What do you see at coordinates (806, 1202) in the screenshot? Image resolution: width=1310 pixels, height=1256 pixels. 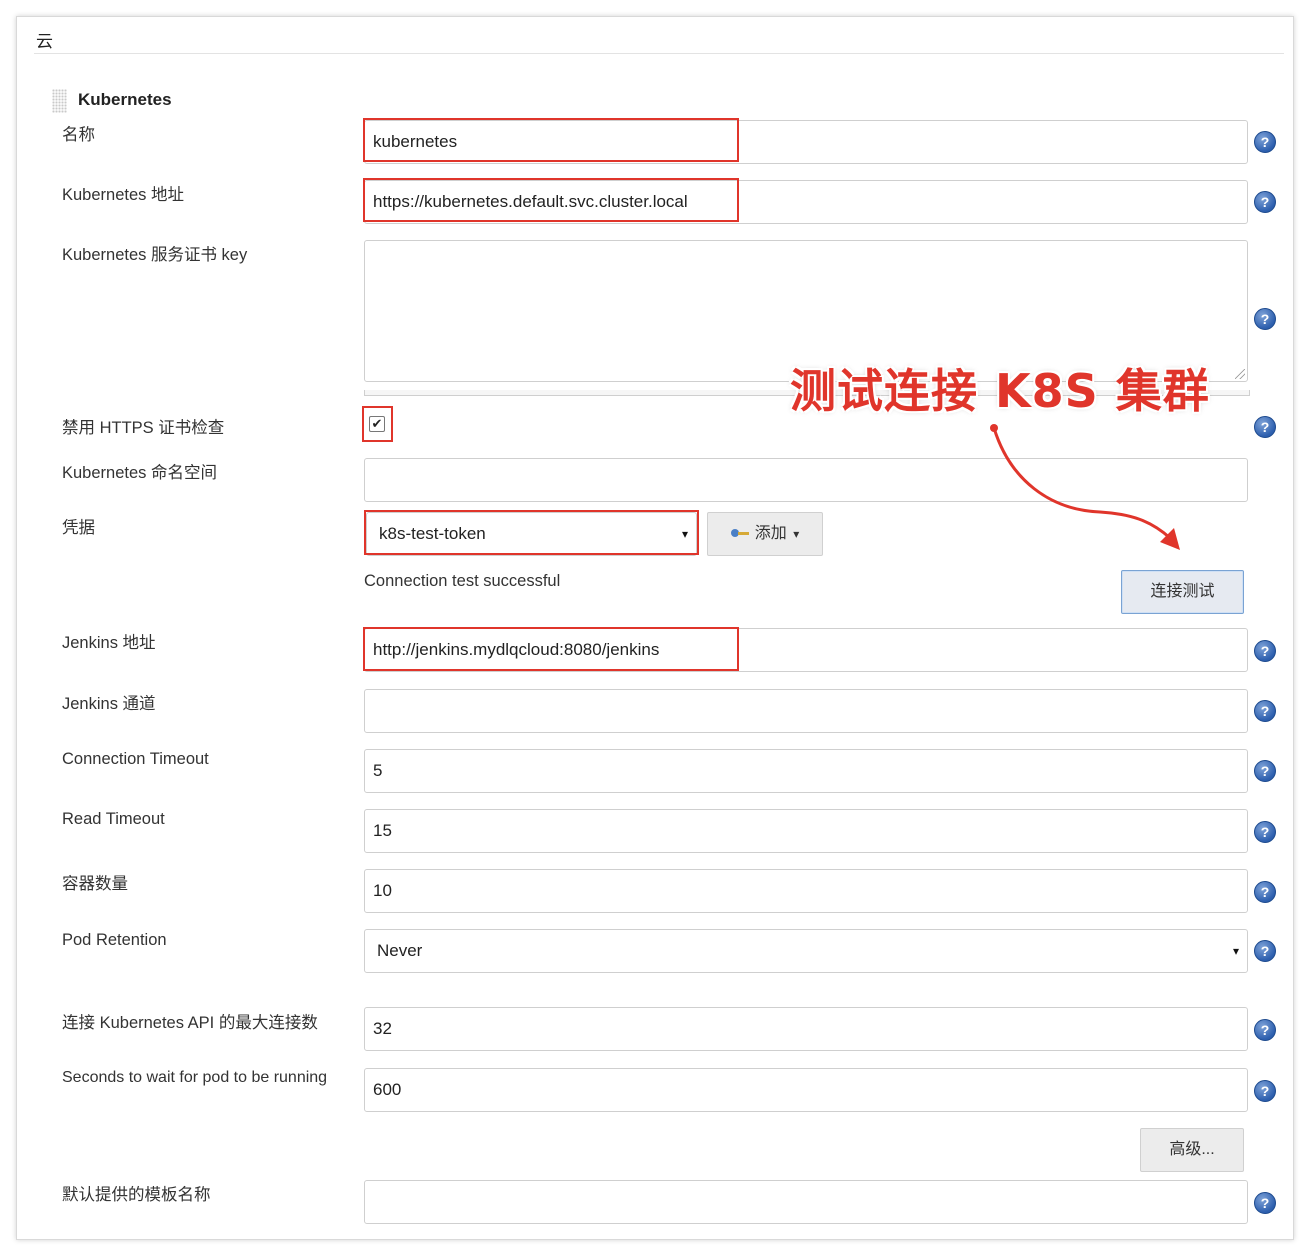 I see `default-template-input` at bounding box center [806, 1202].